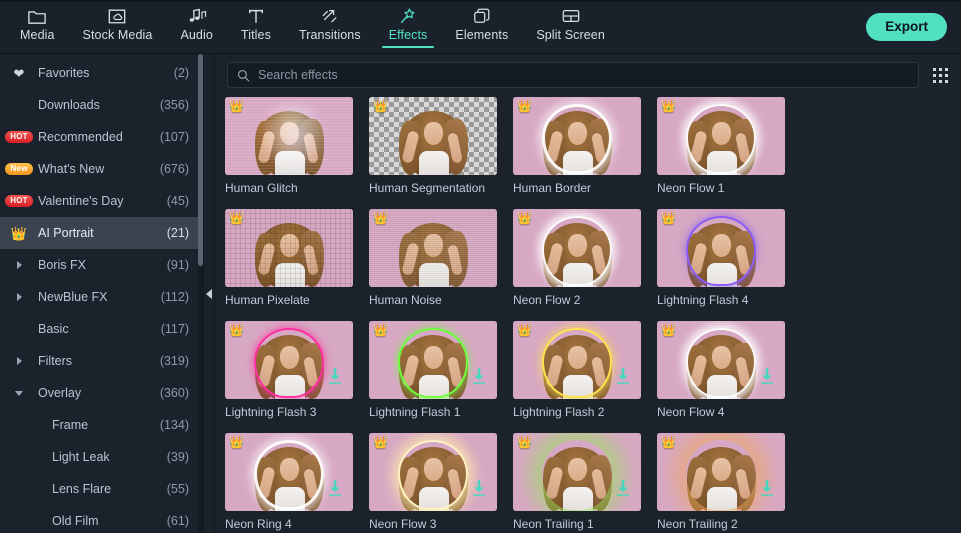  I want to click on sidebar-collapse-handle, so click(209, 293).